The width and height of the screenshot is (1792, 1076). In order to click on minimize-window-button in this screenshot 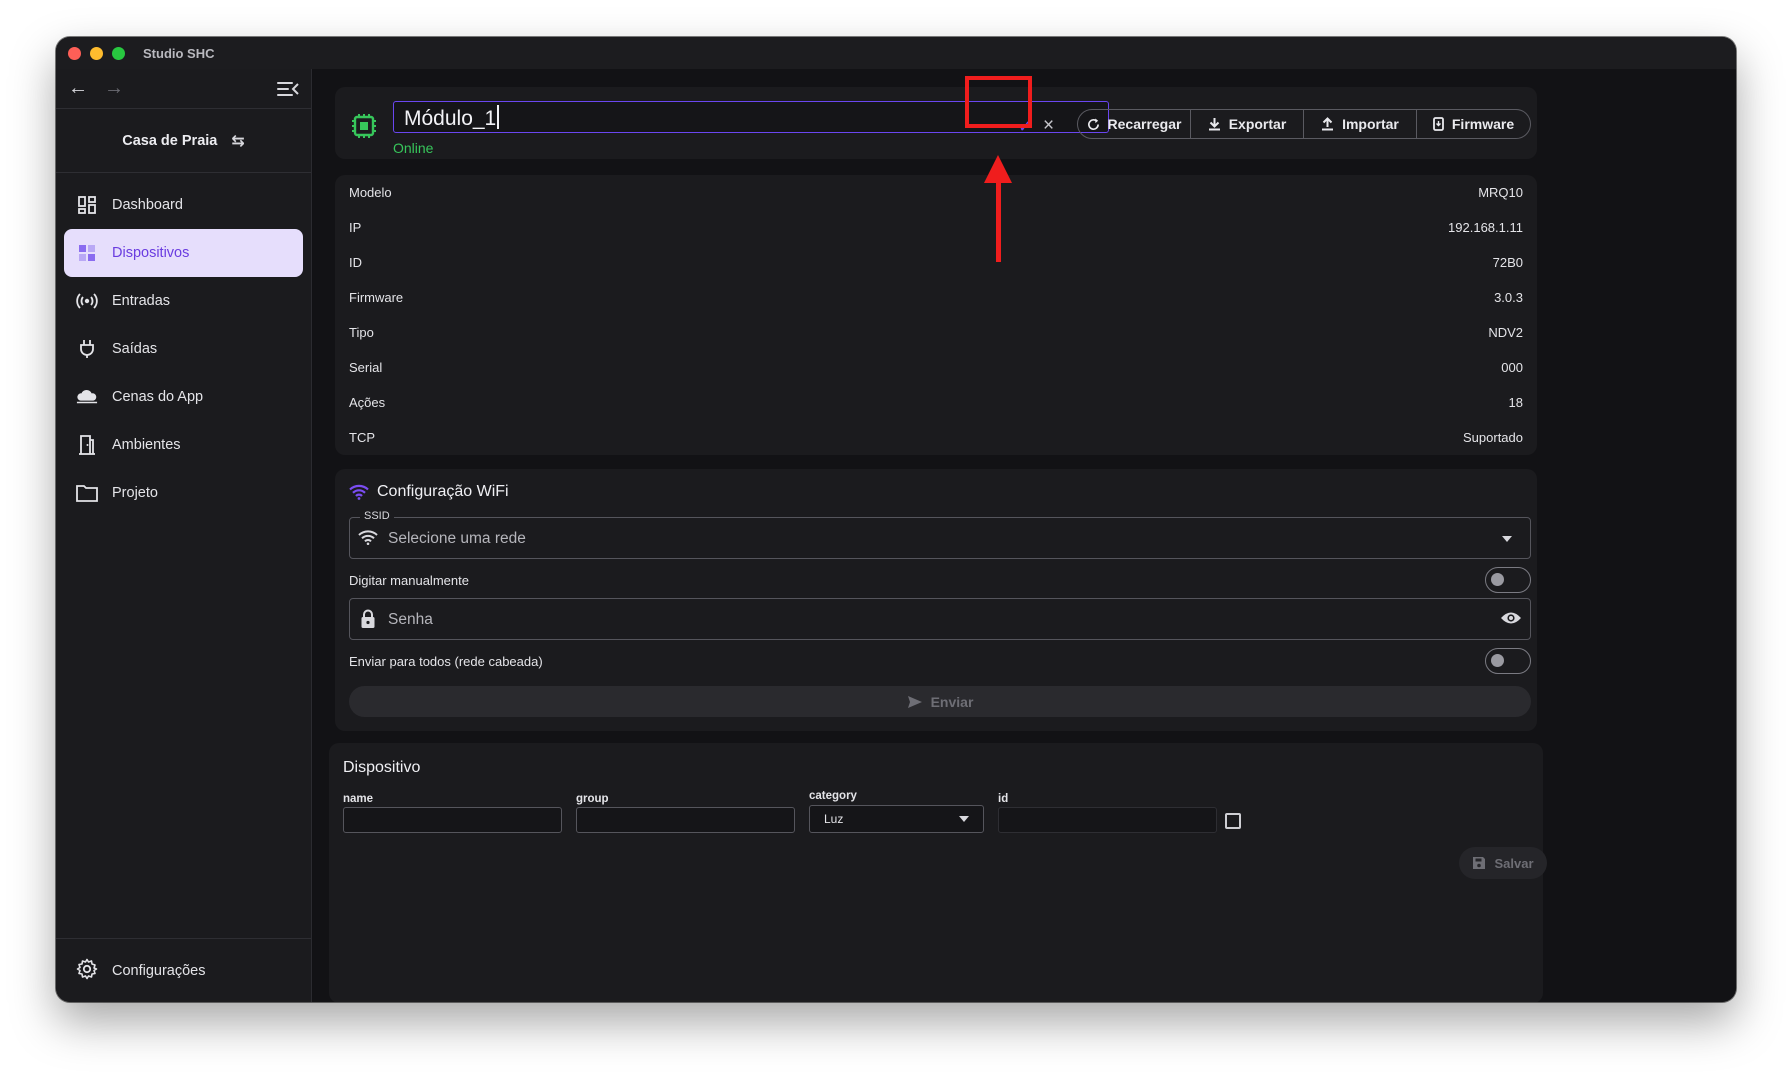, I will do `click(96, 53)`.